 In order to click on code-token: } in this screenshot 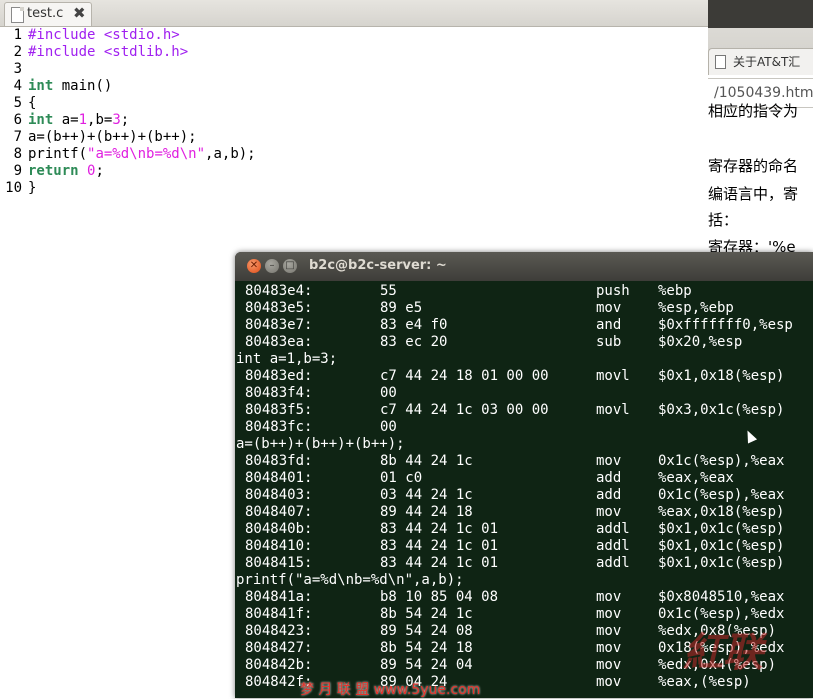, I will do `click(32, 188)`.